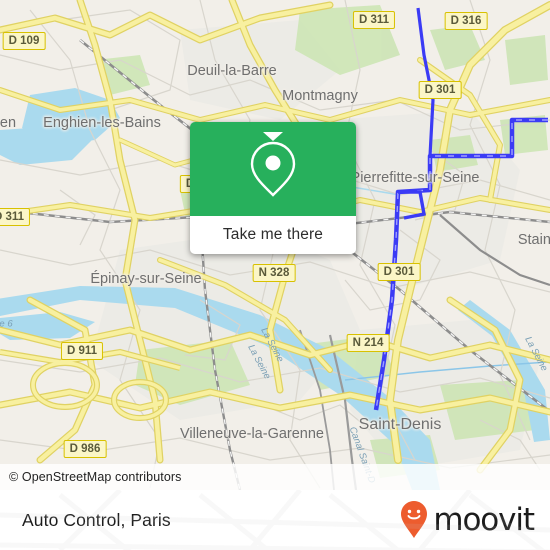  Describe the element at coordinates (275, 520) in the screenshot. I see `page-footer: Auto Control, Paris moovit` at that location.